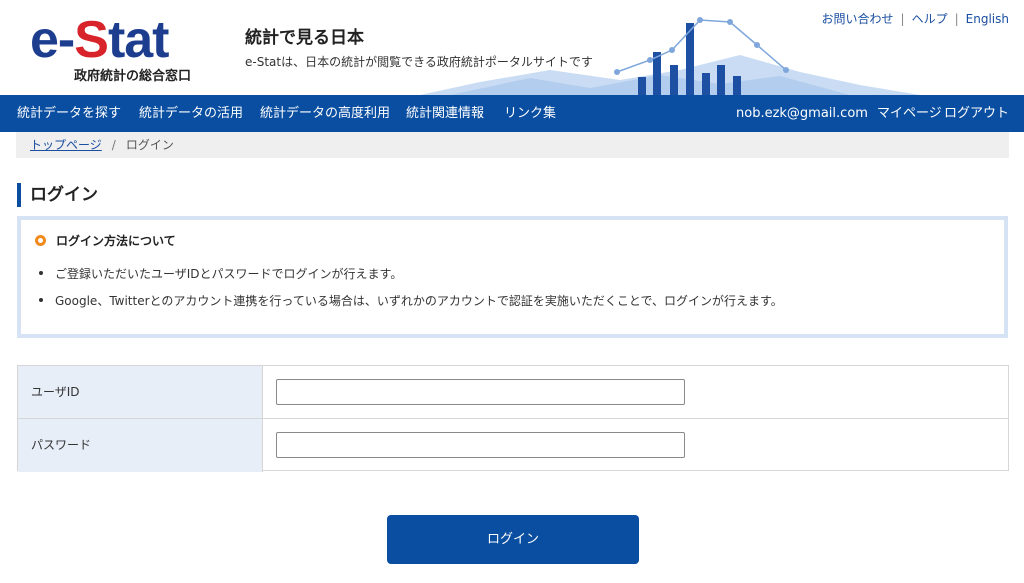  What do you see at coordinates (57, 195) in the screenshot?
I see `page-title: ログイン` at bounding box center [57, 195].